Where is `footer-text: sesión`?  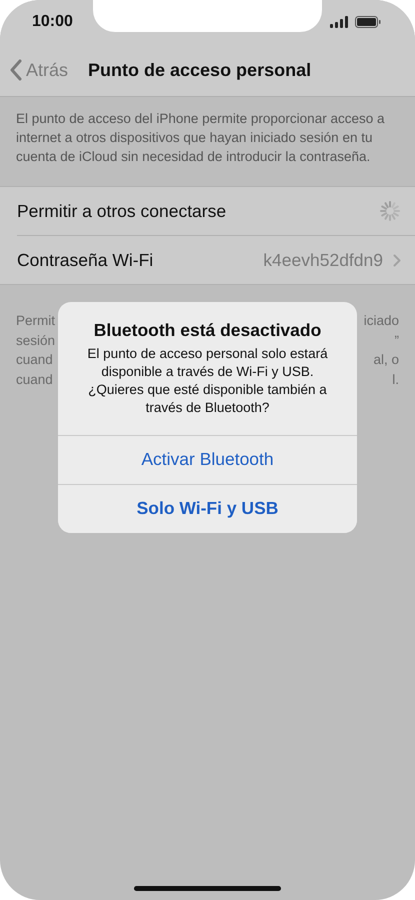 footer-text: sesión is located at coordinates (36, 341).